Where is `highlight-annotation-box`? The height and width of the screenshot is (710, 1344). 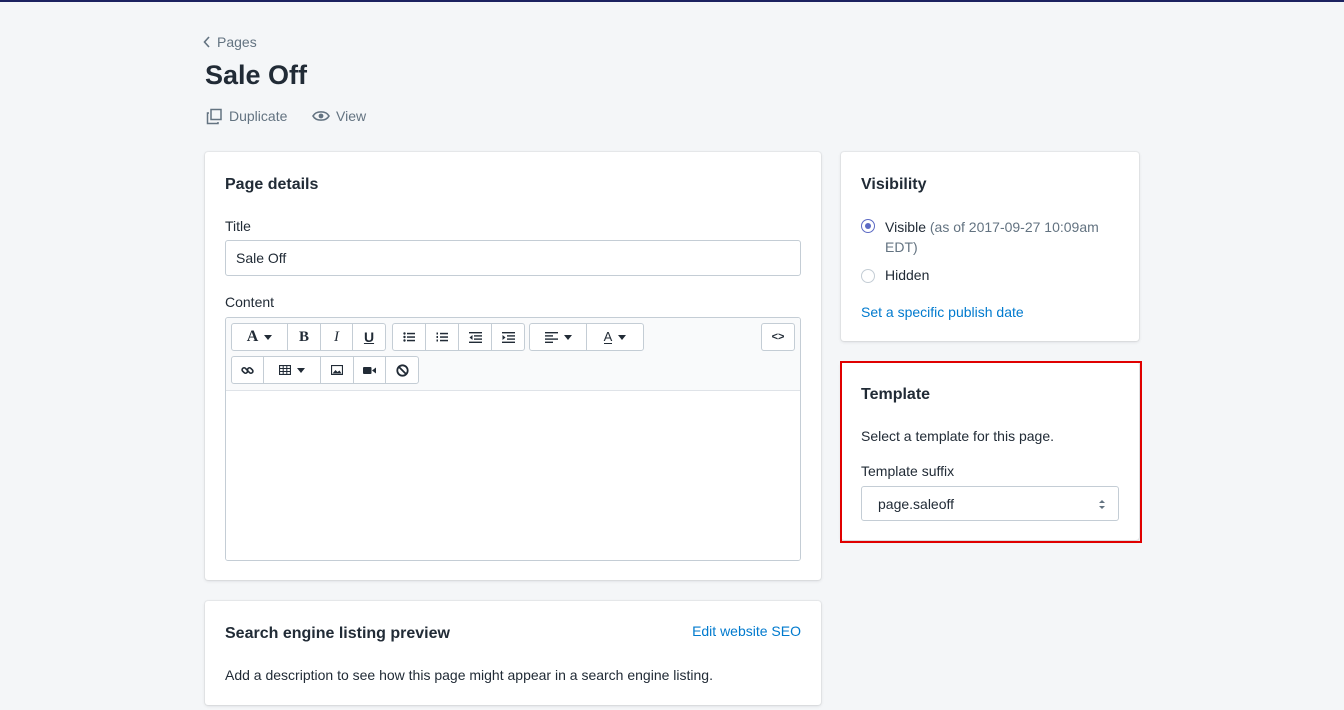
highlight-annotation-box is located at coordinates (991, 452).